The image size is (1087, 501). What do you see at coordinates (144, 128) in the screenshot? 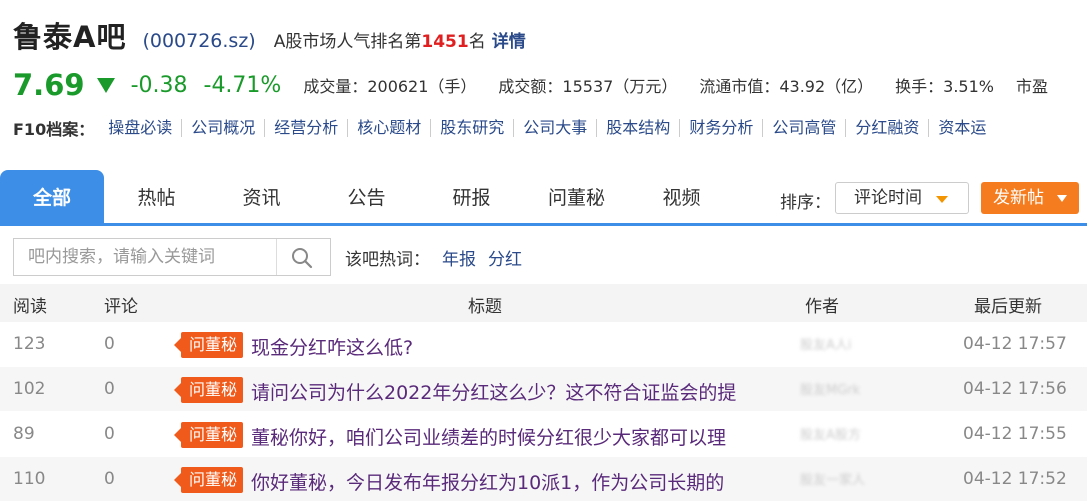
I see `f10-link: 操盘必读` at bounding box center [144, 128].